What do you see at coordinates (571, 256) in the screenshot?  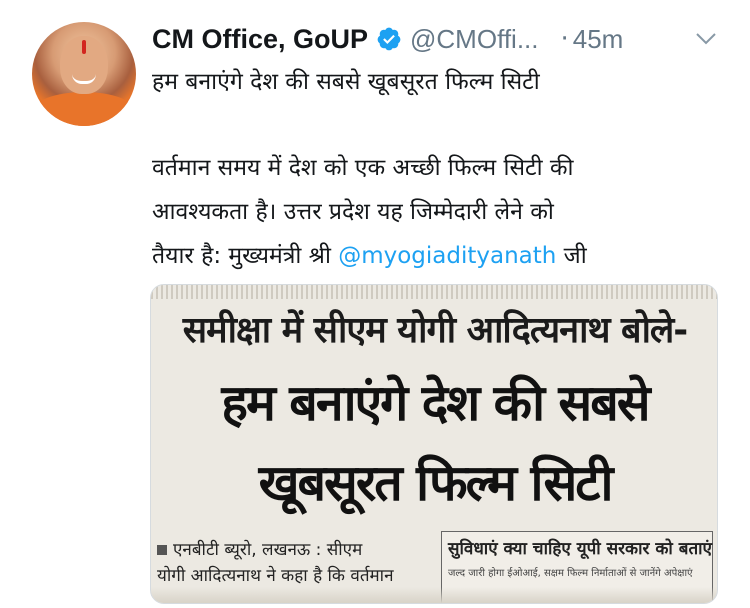 I see `para-line-3-suffix: जी` at bounding box center [571, 256].